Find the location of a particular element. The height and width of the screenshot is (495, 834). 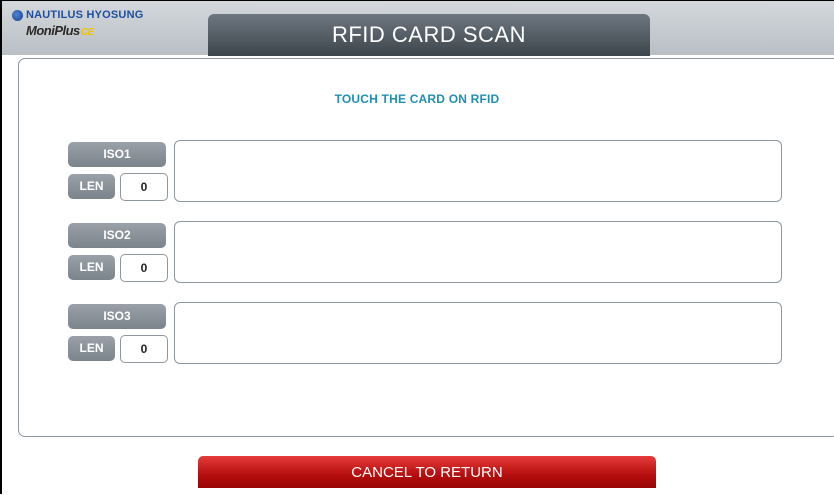

track-iso3: ISO3 LEN 0 is located at coordinates (425, 333).